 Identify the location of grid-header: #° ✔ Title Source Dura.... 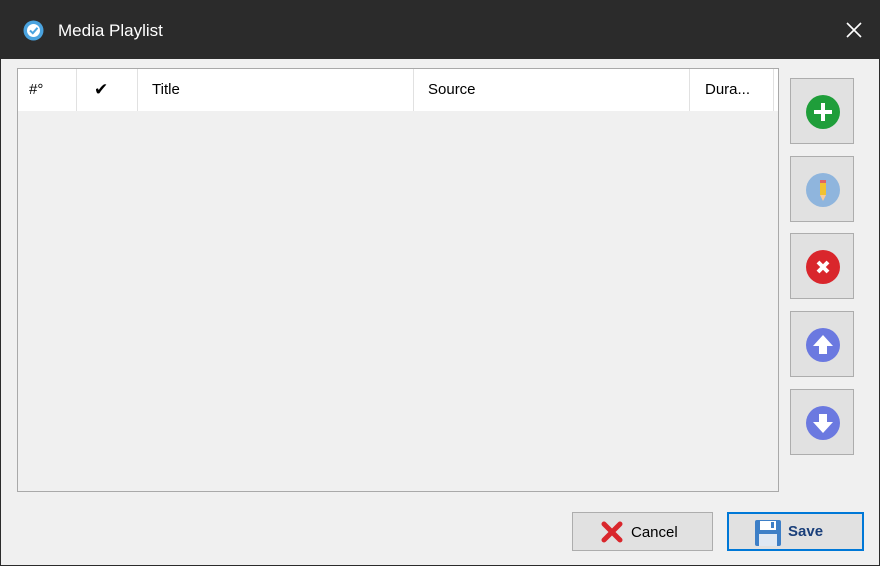
(398, 90).